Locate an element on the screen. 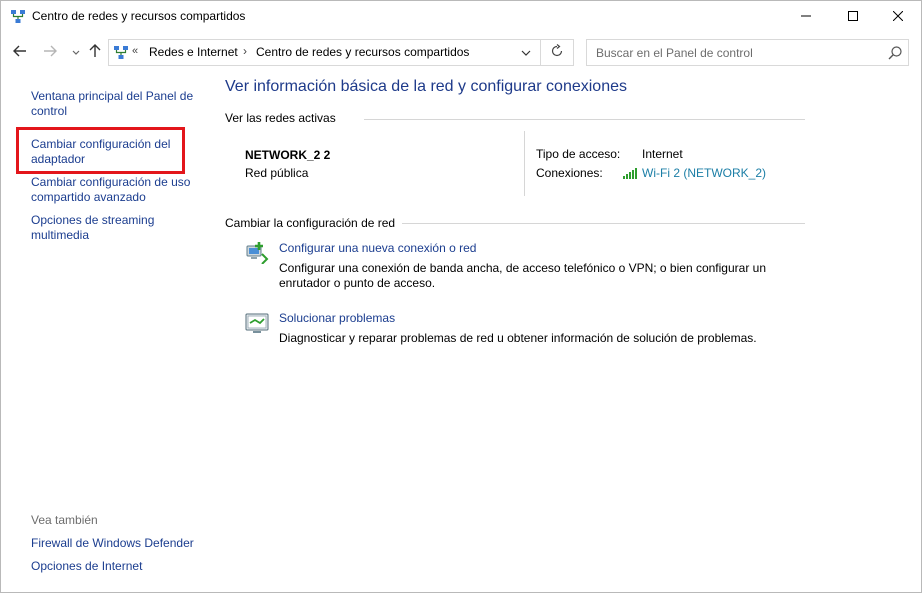  link-new-connection: Configurar una nueva conexión o red is located at coordinates (377, 248).